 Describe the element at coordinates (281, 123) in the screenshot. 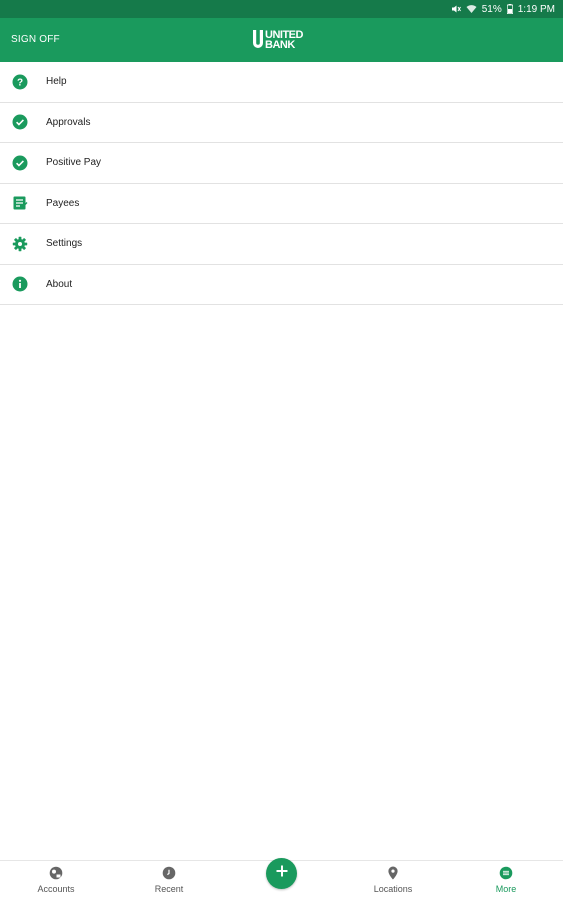

I see `menu-item-approvals: Approvals` at that location.